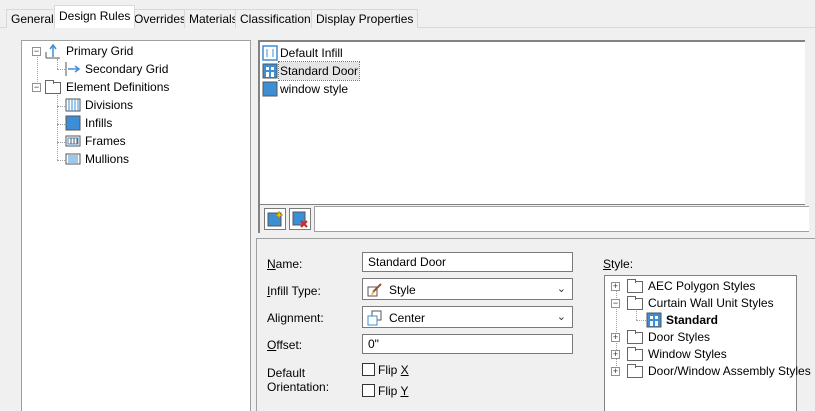 This screenshot has height=411, width=815. I want to click on tree-item-divisions: Divisions, so click(150, 105).